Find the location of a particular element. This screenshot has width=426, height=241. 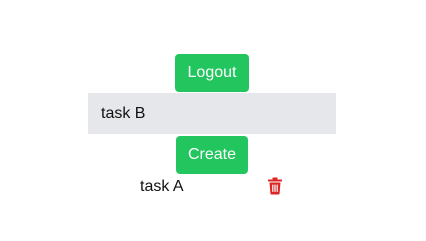

task-input is located at coordinates (212, 113).